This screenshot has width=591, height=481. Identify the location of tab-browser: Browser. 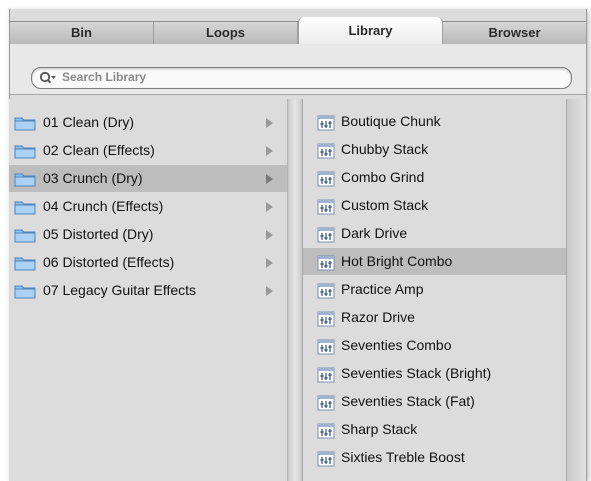
(514, 33).